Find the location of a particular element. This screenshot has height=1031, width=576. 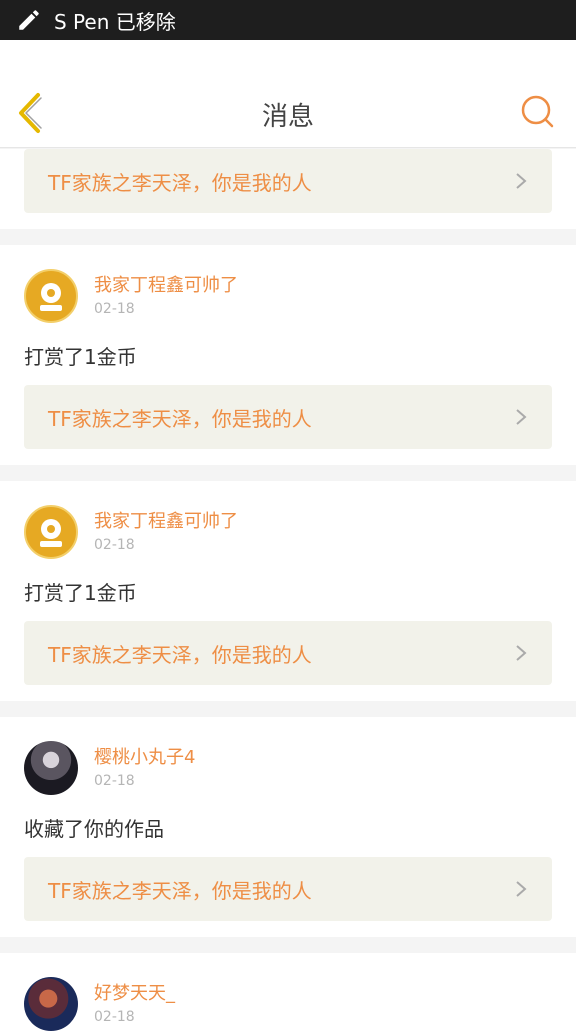

message-card: TF家族之李天泽，你是我的人 is located at coordinates (288, 189).